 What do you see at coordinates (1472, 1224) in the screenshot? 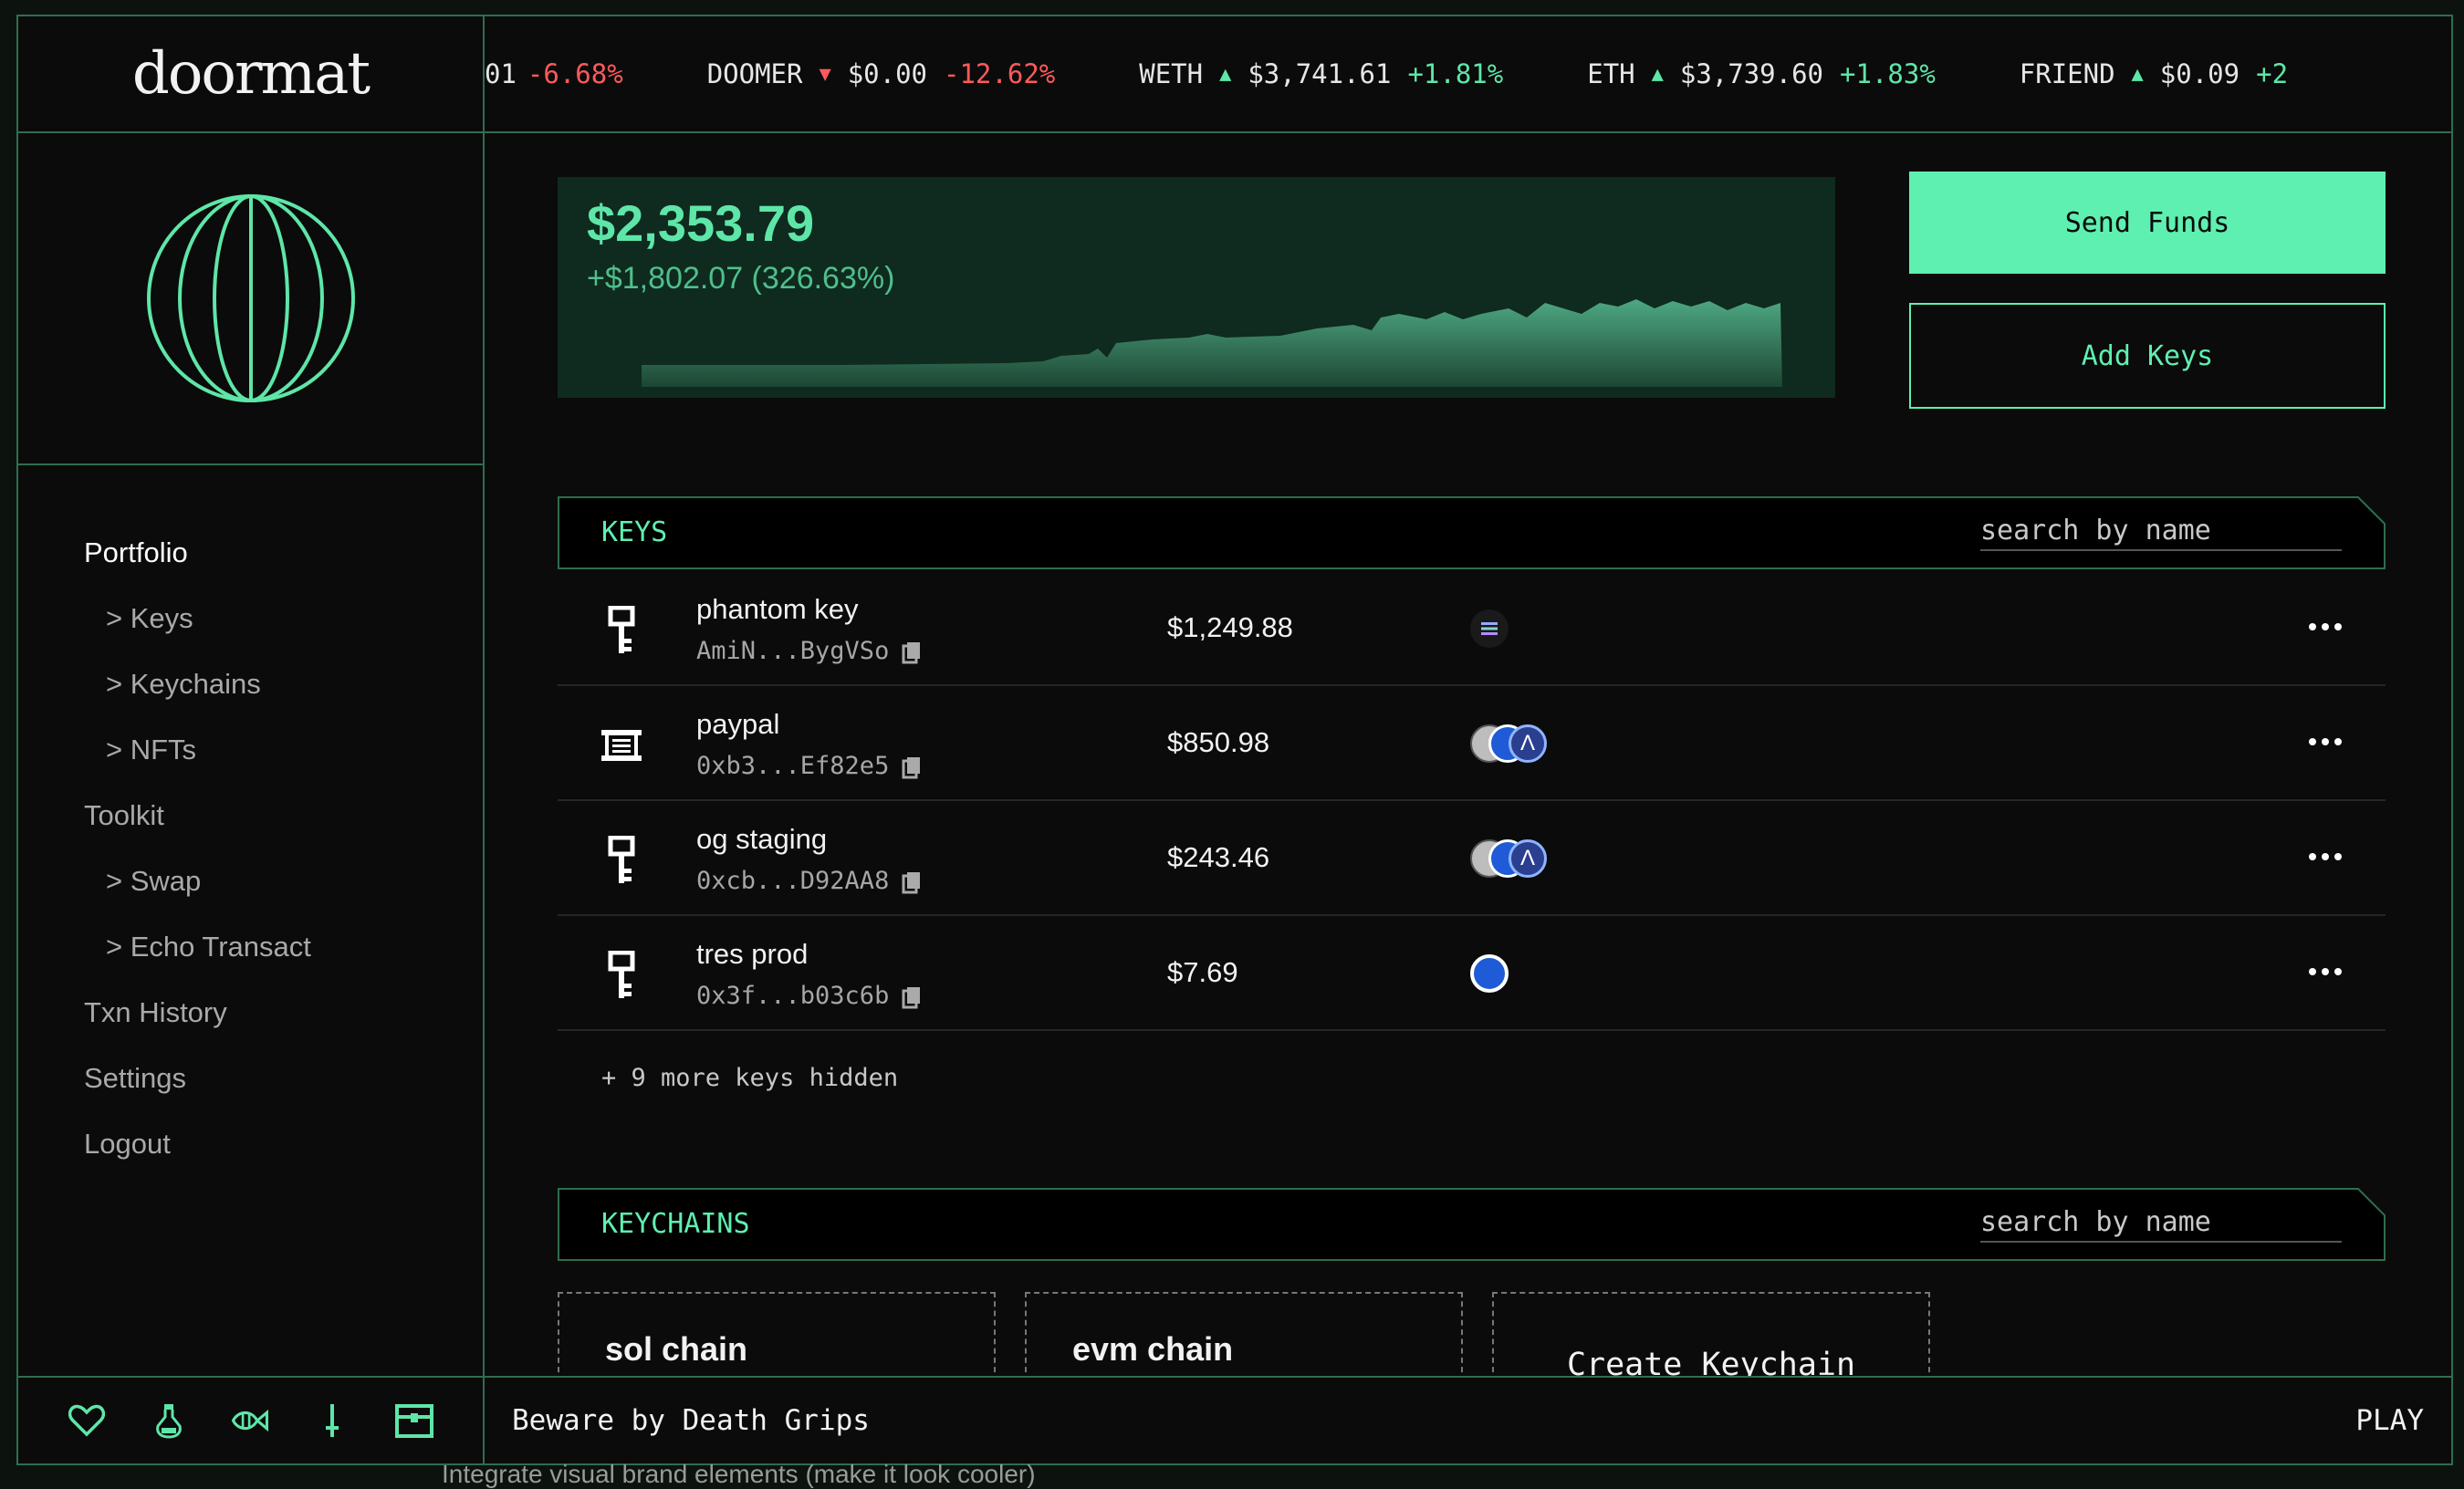
I see `keychains-section-header: KEYCHAINS` at bounding box center [1472, 1224].